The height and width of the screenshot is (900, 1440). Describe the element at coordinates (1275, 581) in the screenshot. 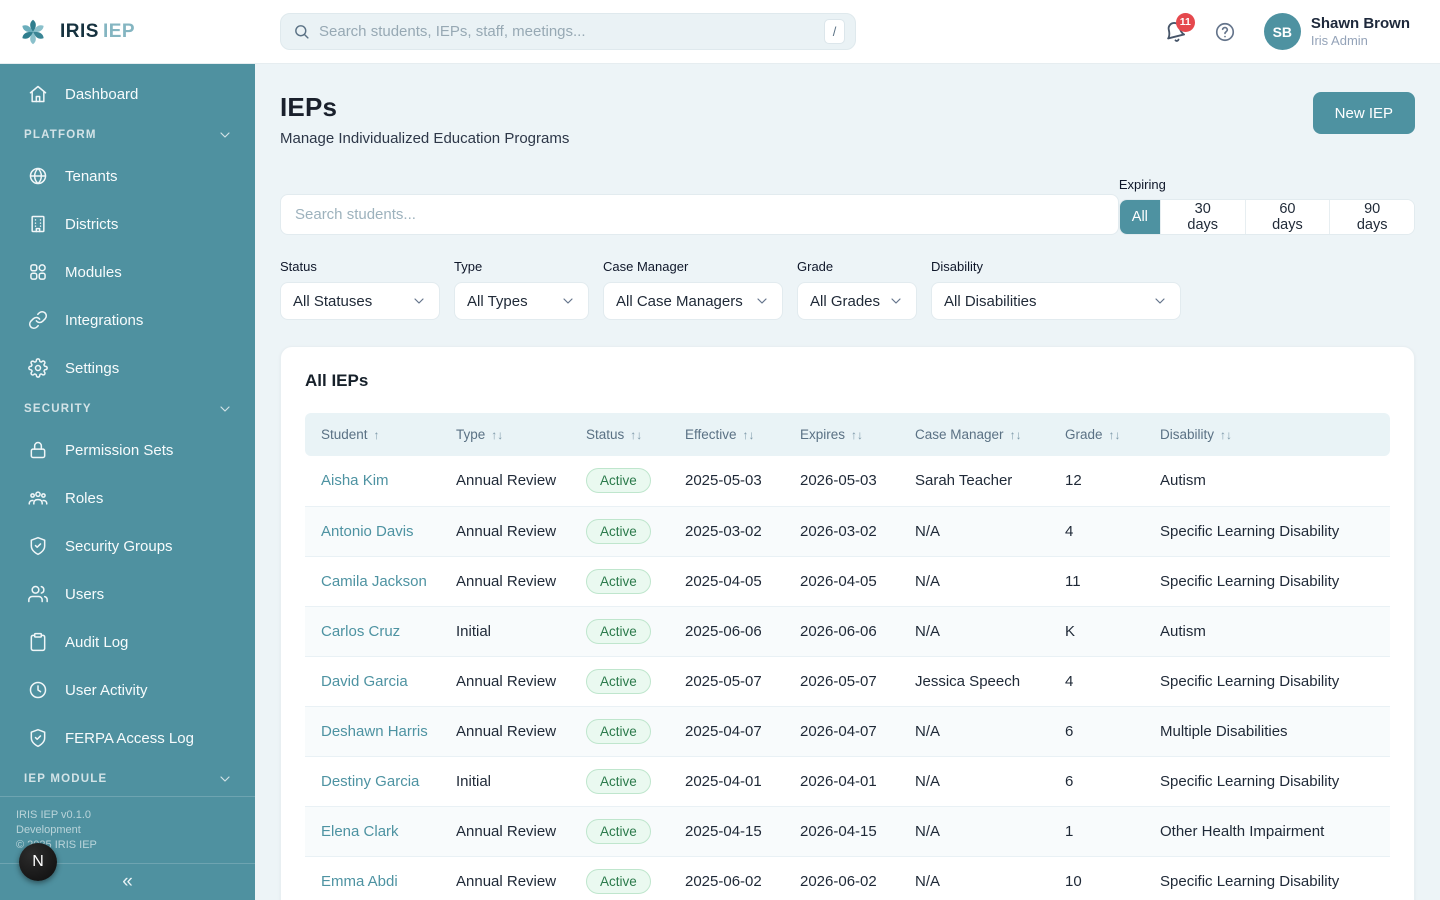

I see `disability-cell: Specific Learning Disability` at that location.